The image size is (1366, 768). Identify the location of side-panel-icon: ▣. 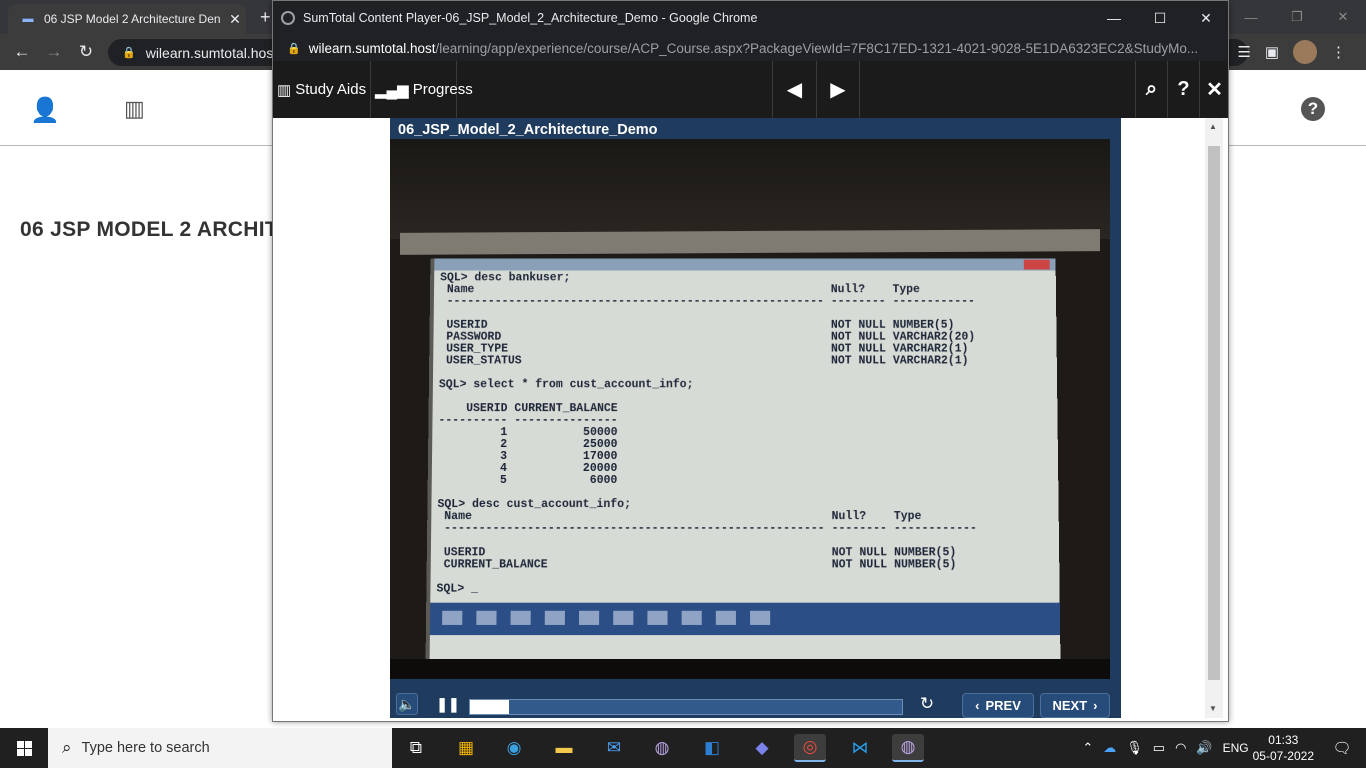
(1272, 52).